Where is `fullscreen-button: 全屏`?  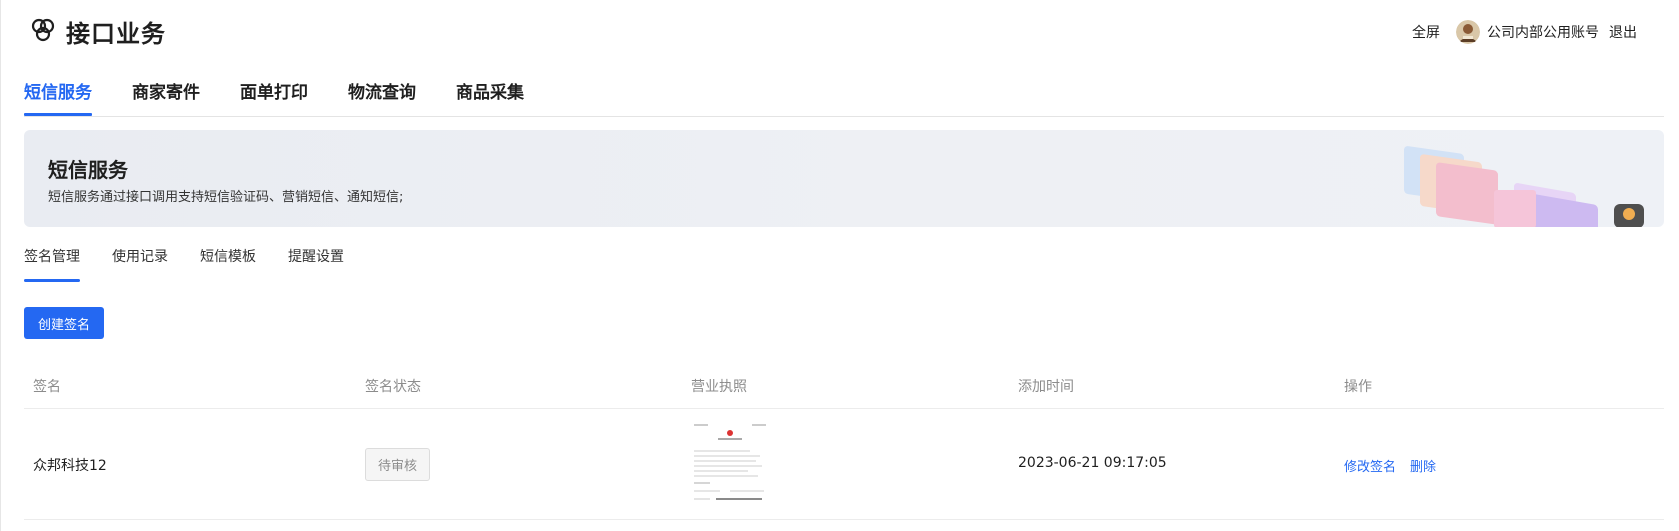 fullscreen-button: 全屏 is located at coordinates (1426, 32).